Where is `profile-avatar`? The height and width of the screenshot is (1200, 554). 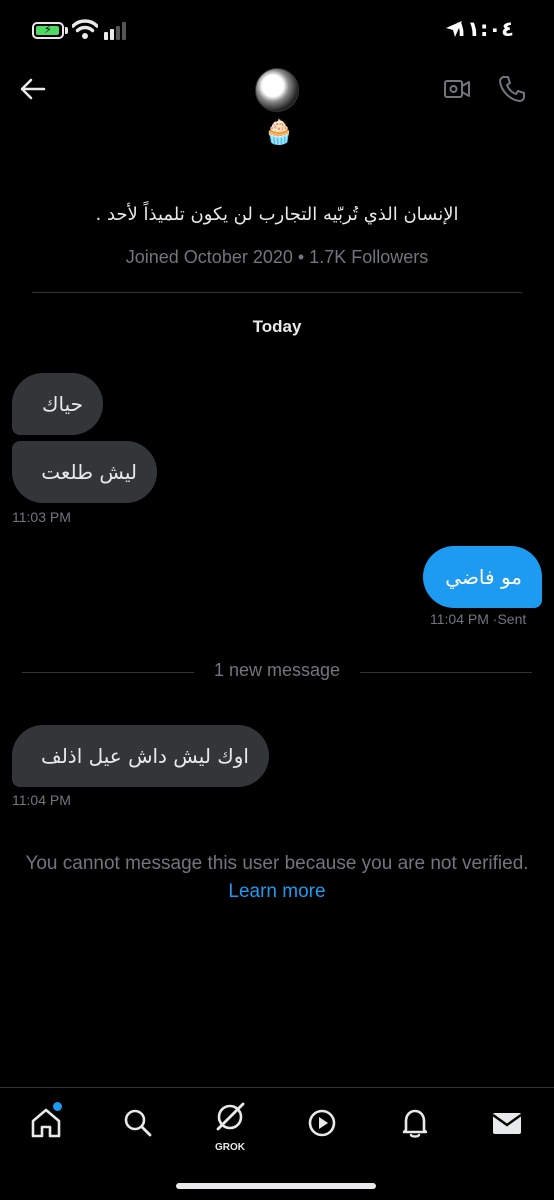 profile-avatar is located at coordinates (277, 90).